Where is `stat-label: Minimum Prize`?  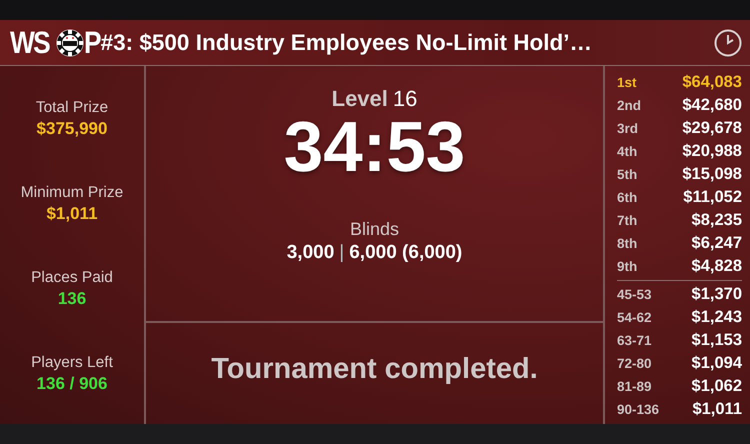 stat-label: Minimum Prize is located at coordinates (72, 193).